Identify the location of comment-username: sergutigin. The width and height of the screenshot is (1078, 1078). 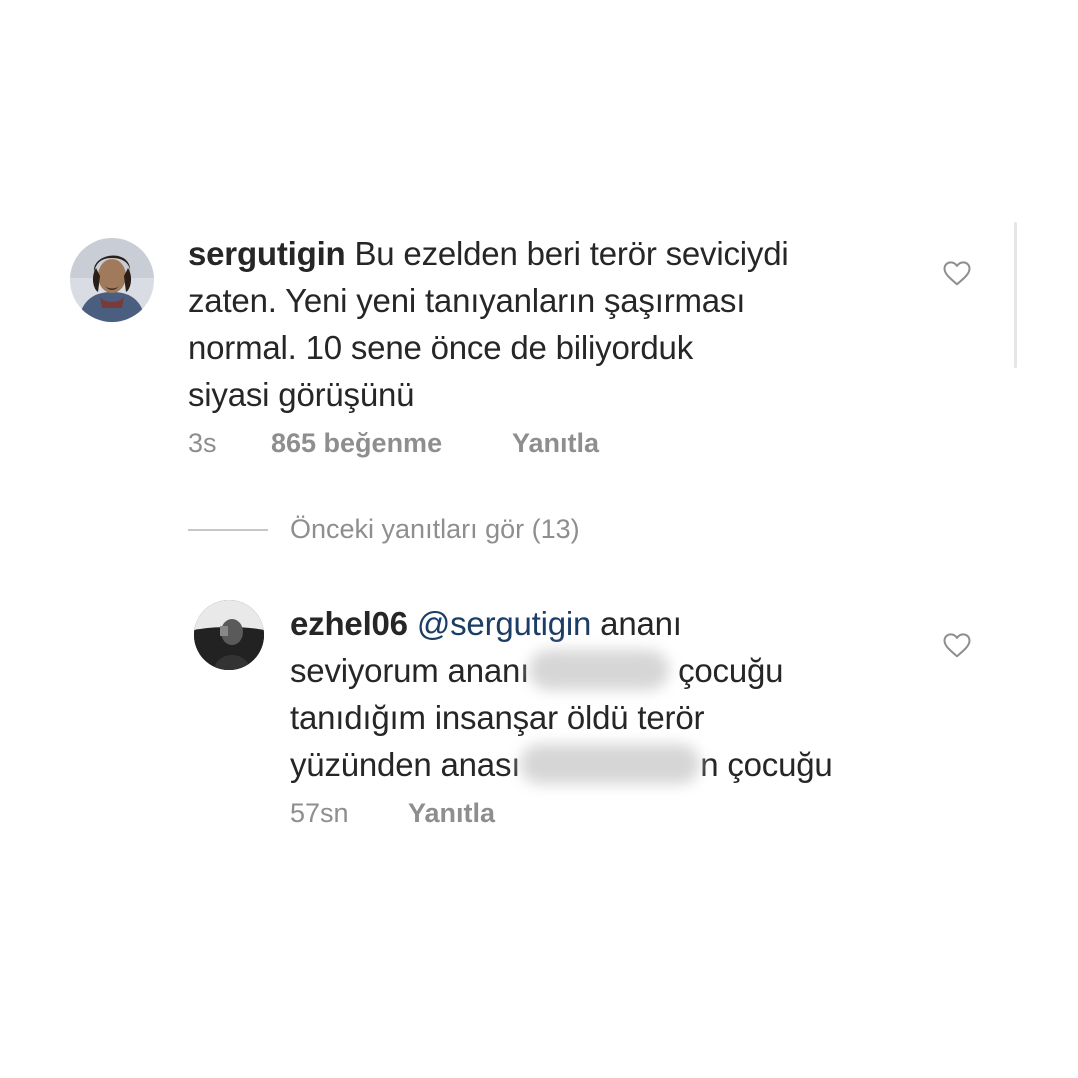
(267, 253).